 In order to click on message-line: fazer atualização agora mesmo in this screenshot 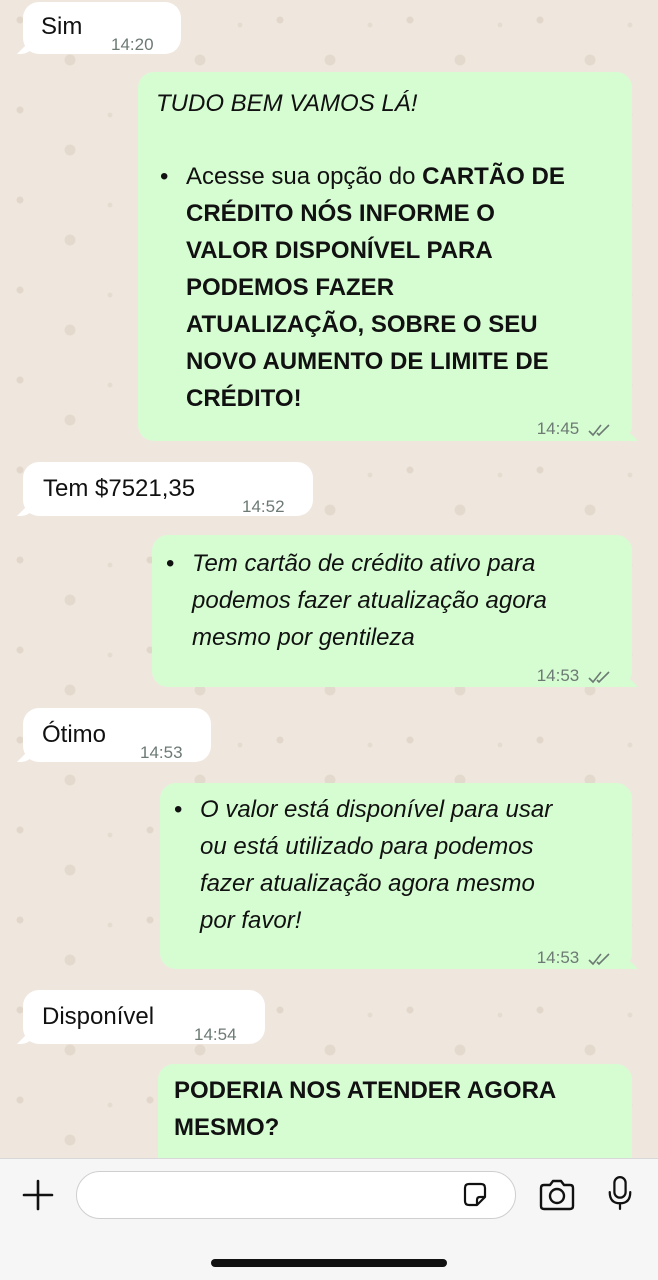, I will do `click(367, 883)`.